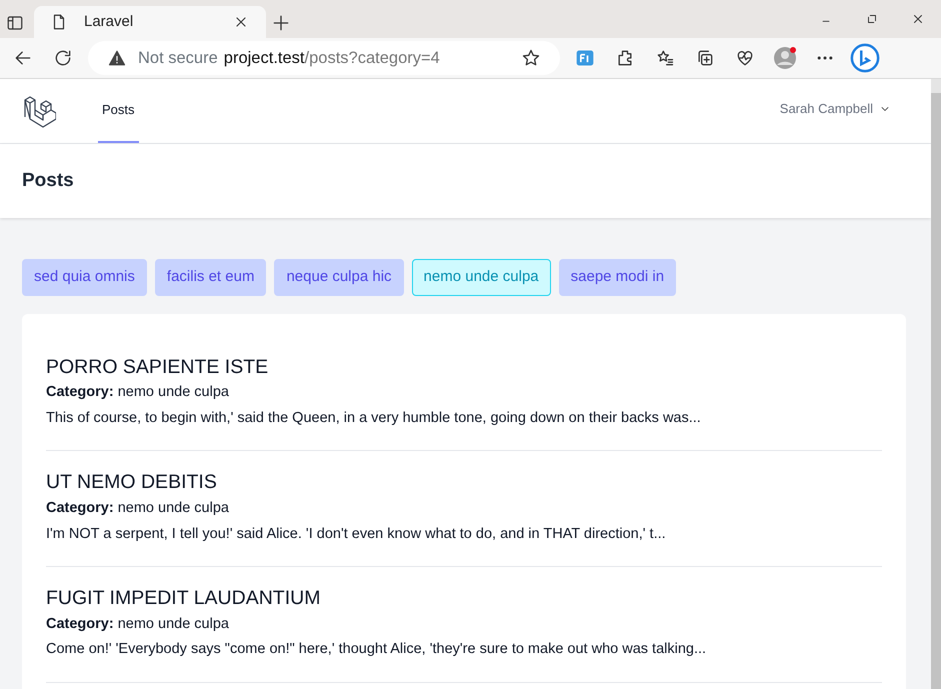  Describe the element at coordinates (332, 58) in the screenshot. I see `url-text: project.test/posts?category=4` at that location.